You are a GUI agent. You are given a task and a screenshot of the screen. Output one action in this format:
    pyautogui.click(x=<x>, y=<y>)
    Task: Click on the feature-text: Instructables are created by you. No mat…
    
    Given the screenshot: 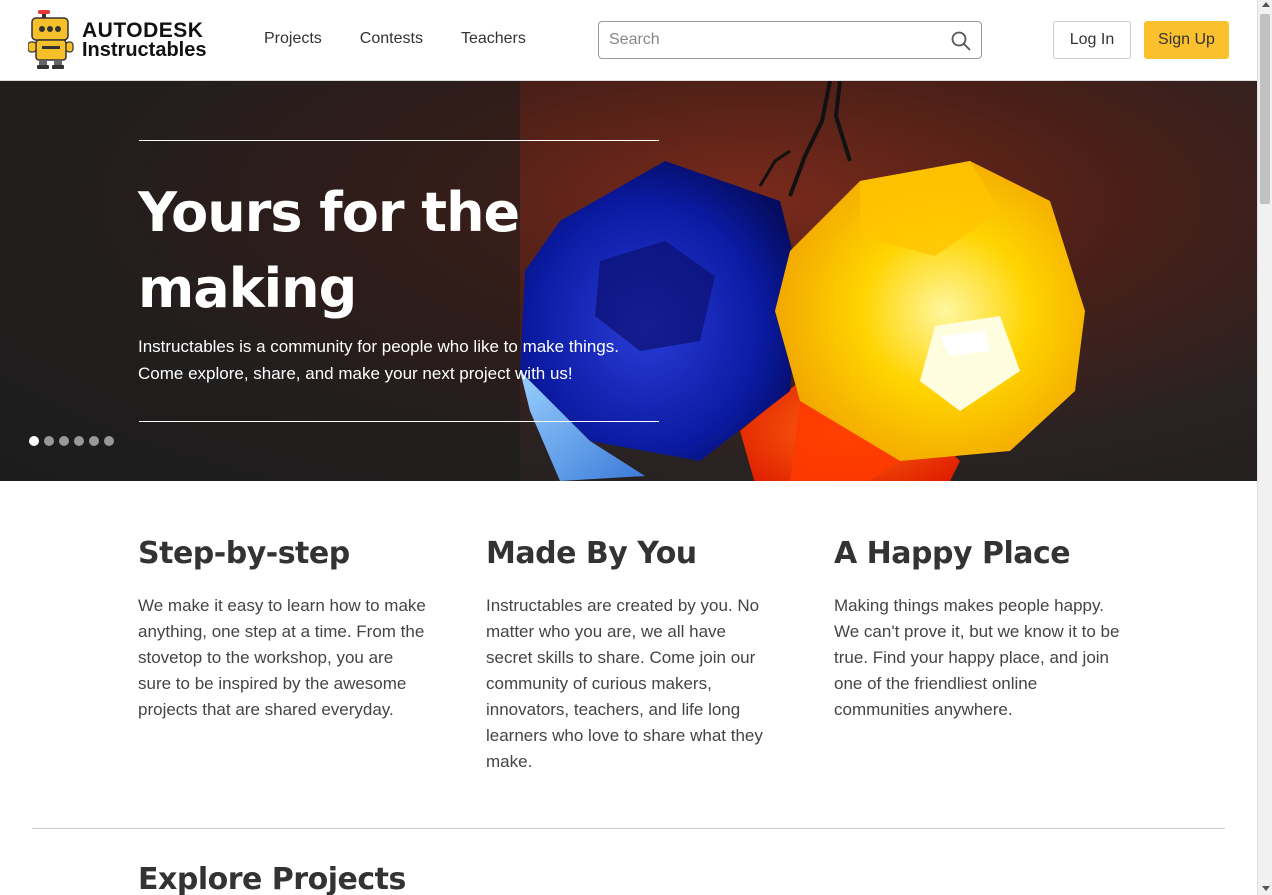 What is the action you would take?
    pyautogui.click(x=624, y=683)
    